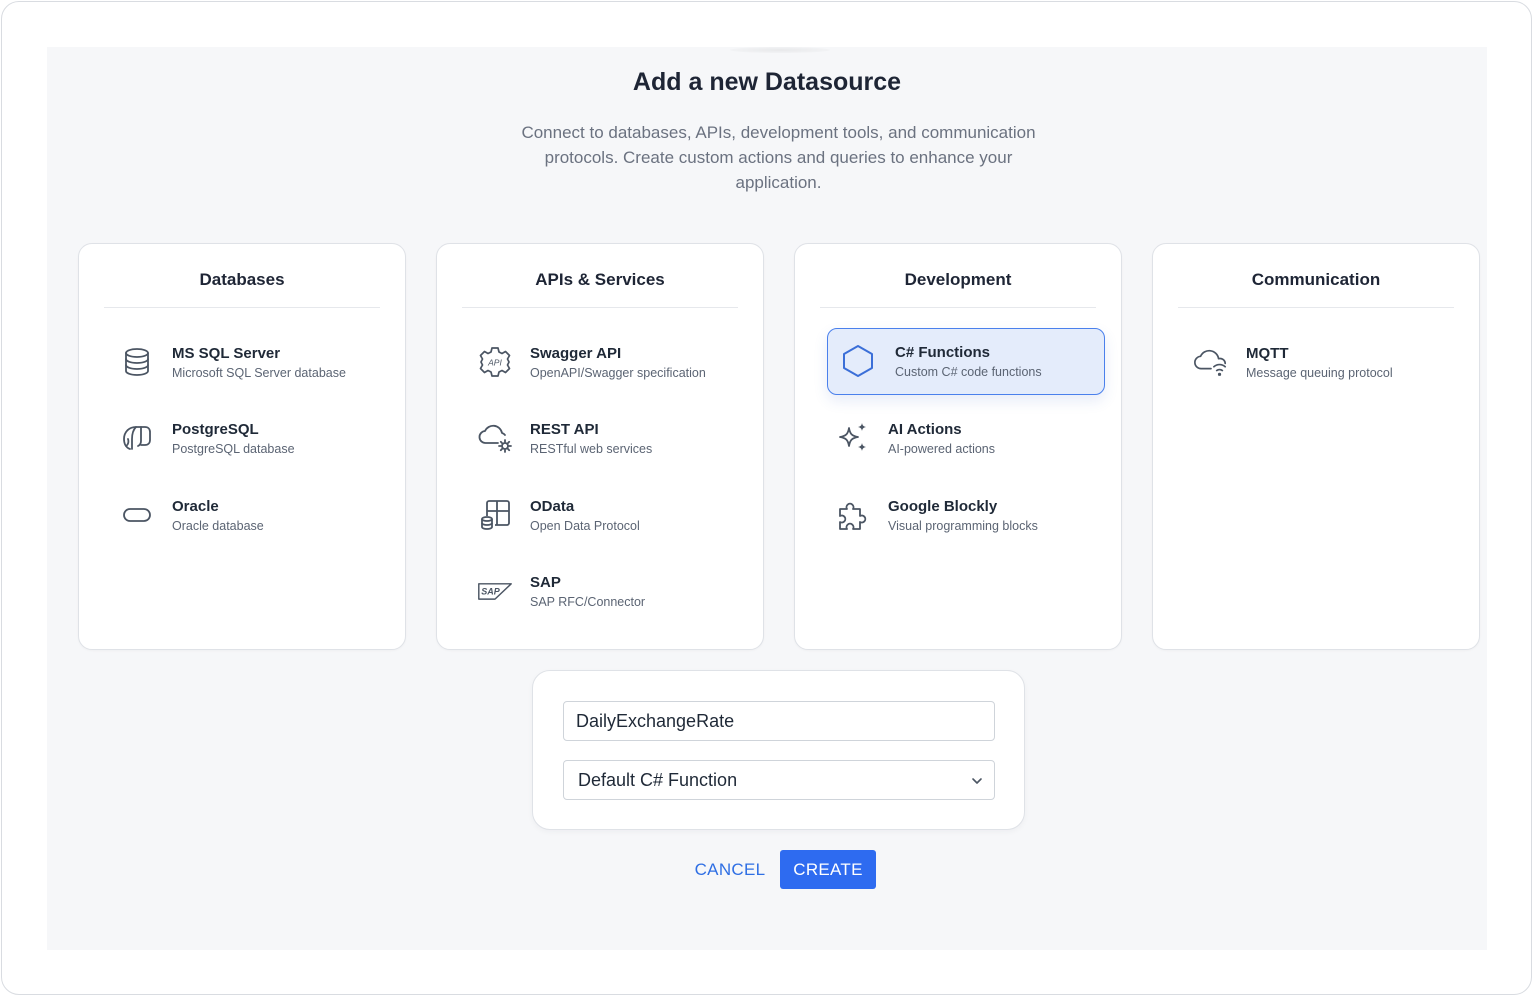 The height and width of the screenshot is (997, 1534). I want to click on sparkles-icon, so click(853, 438).